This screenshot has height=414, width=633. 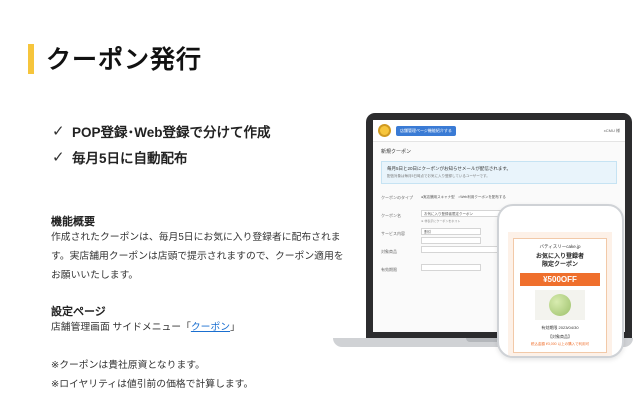 I want to click on app-header: 店舗管理ページ機能紹介する xCMU 様, so click(x=499, y=131).